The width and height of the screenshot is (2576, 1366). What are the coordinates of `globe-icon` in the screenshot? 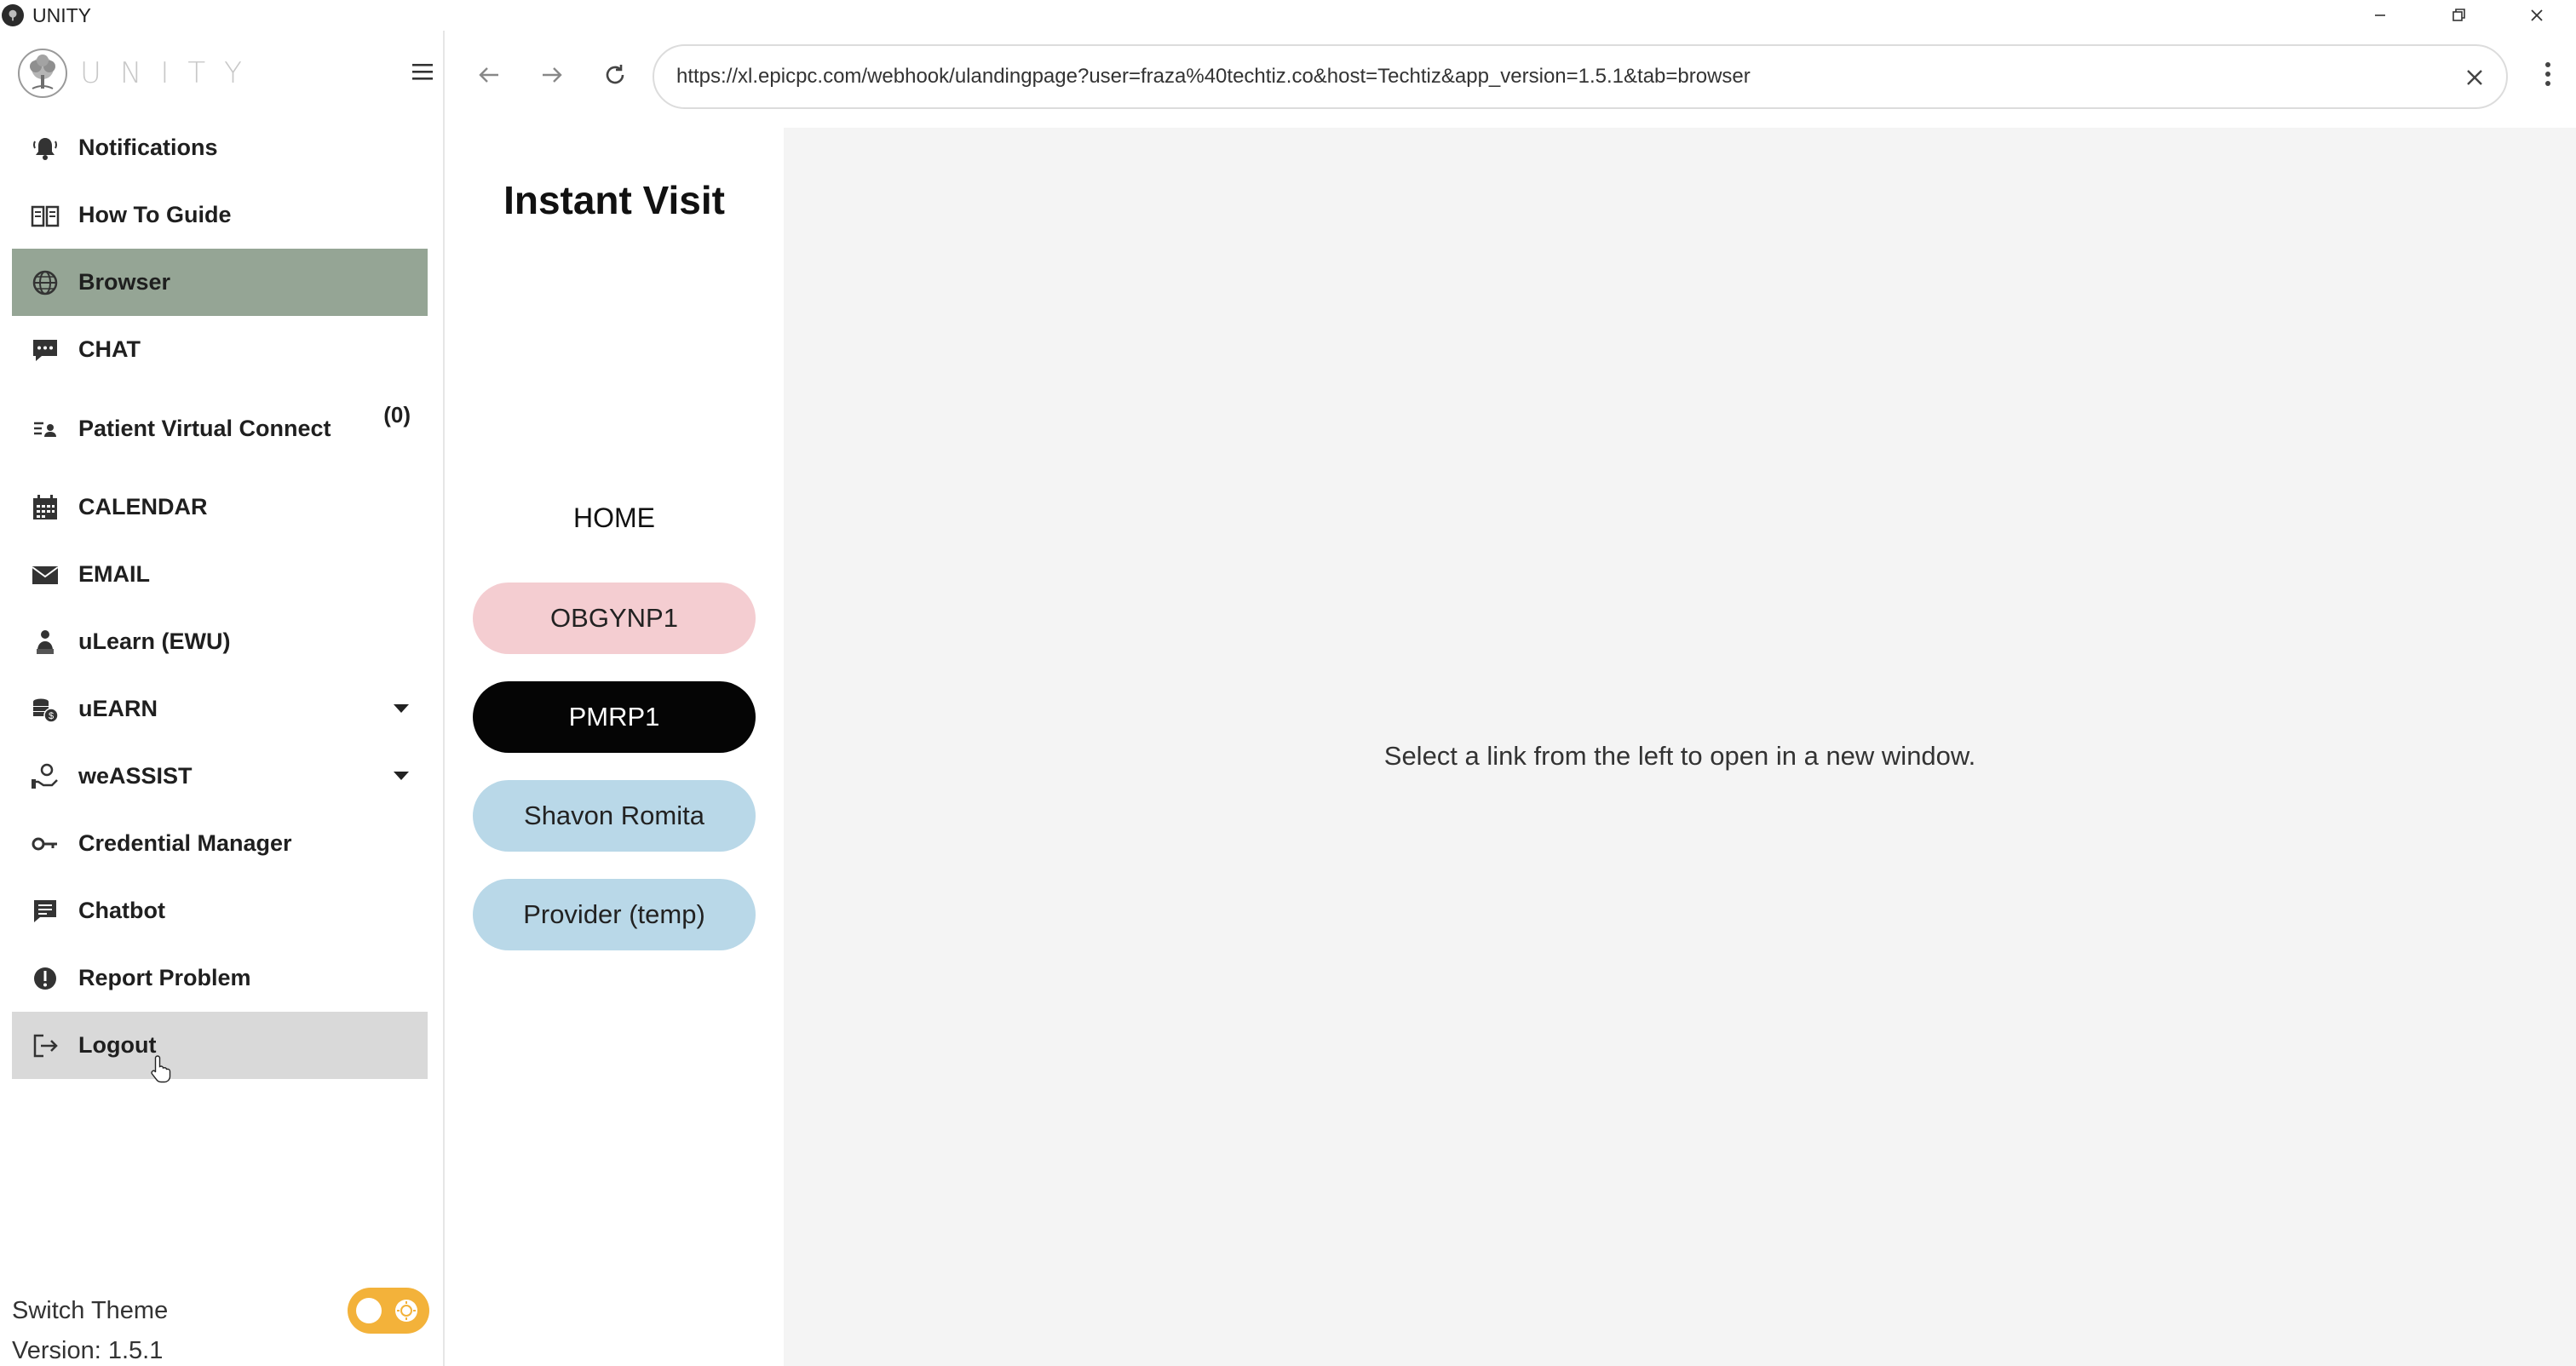 It's located at (45, 283).